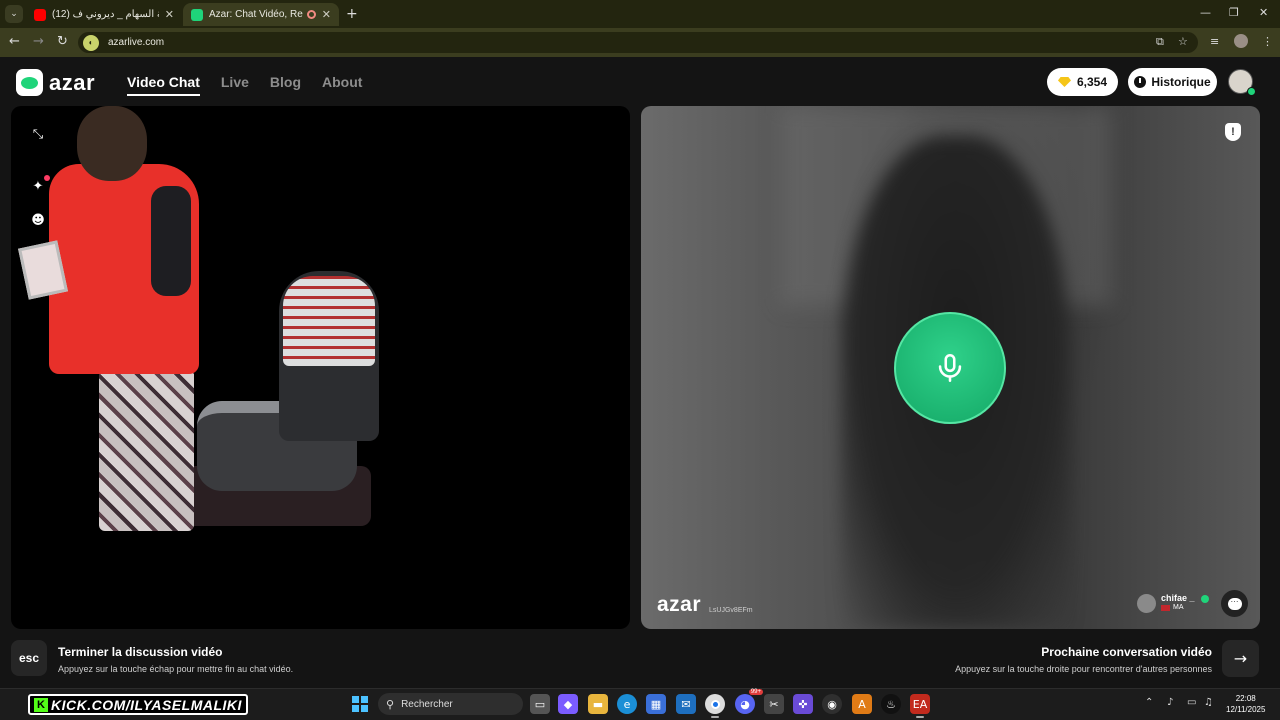  I want to click on clock-date: 12/11/2025, so click(1246, 709).